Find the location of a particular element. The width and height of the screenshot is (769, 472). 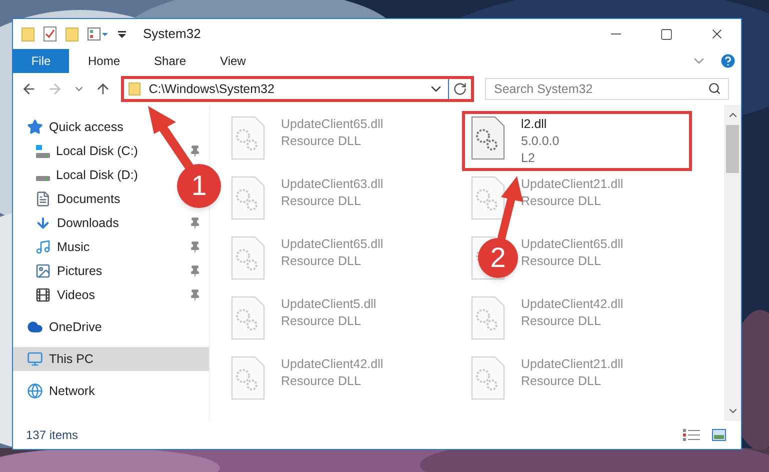

address-bar: C:\Windows\System32 is located at coordinates (297, 89).